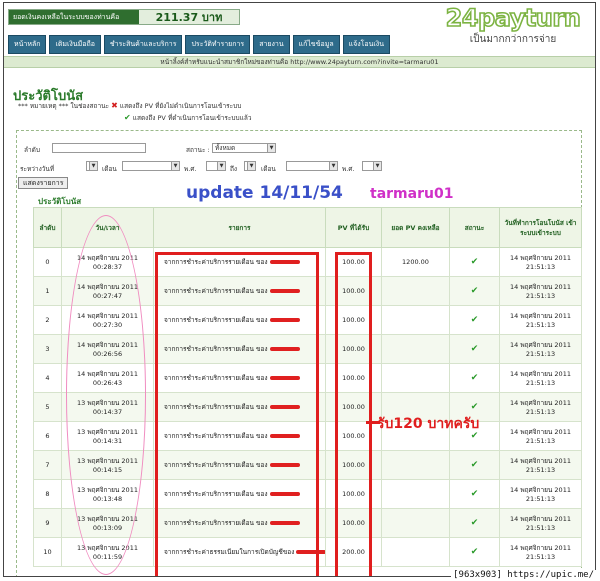 The image size is (600, 581). What do you see at coordinates (218, 44) in the screenshot?
I see `nav-item-history: ประวัติทำรายการ` at bounding box center [218, 44].